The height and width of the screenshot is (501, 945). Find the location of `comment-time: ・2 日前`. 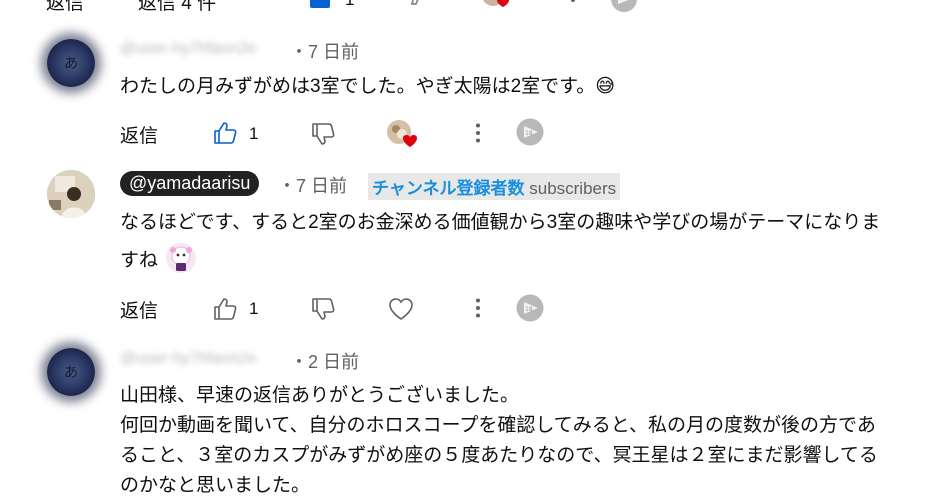

comment-time: ・2 日前 is located at coordinates (324, 361).